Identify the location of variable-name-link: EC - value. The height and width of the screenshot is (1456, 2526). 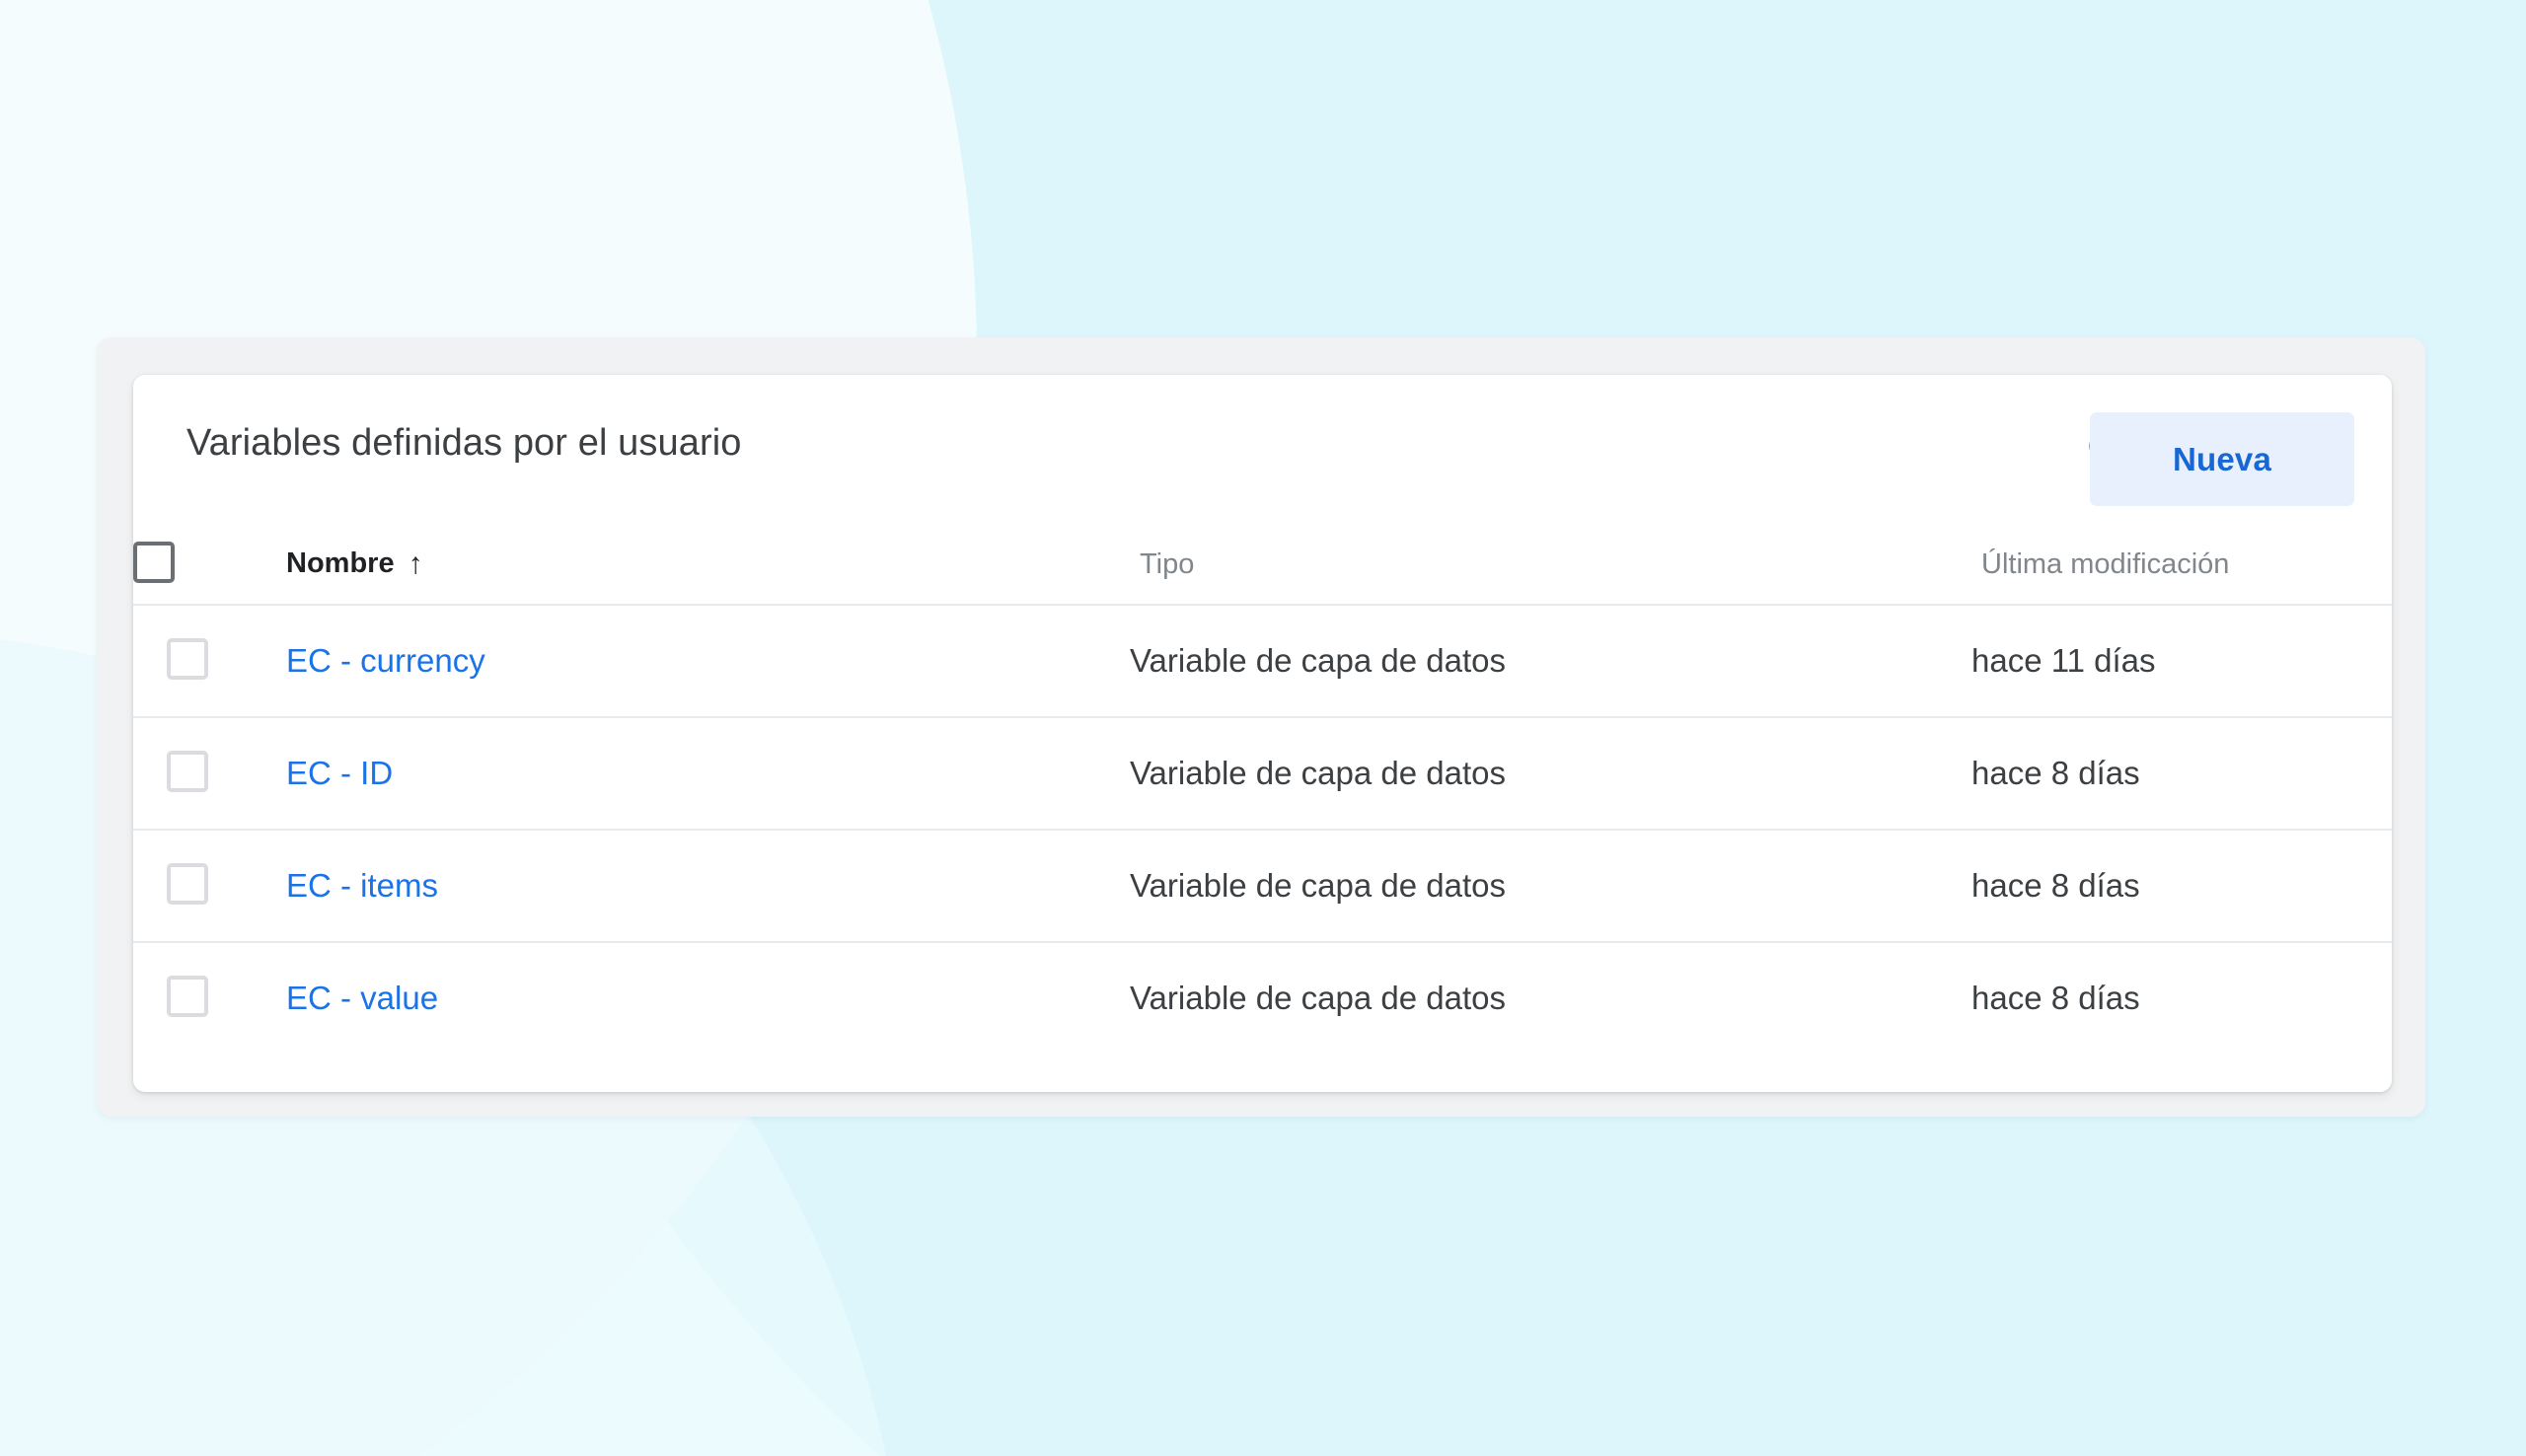
(340, 998).